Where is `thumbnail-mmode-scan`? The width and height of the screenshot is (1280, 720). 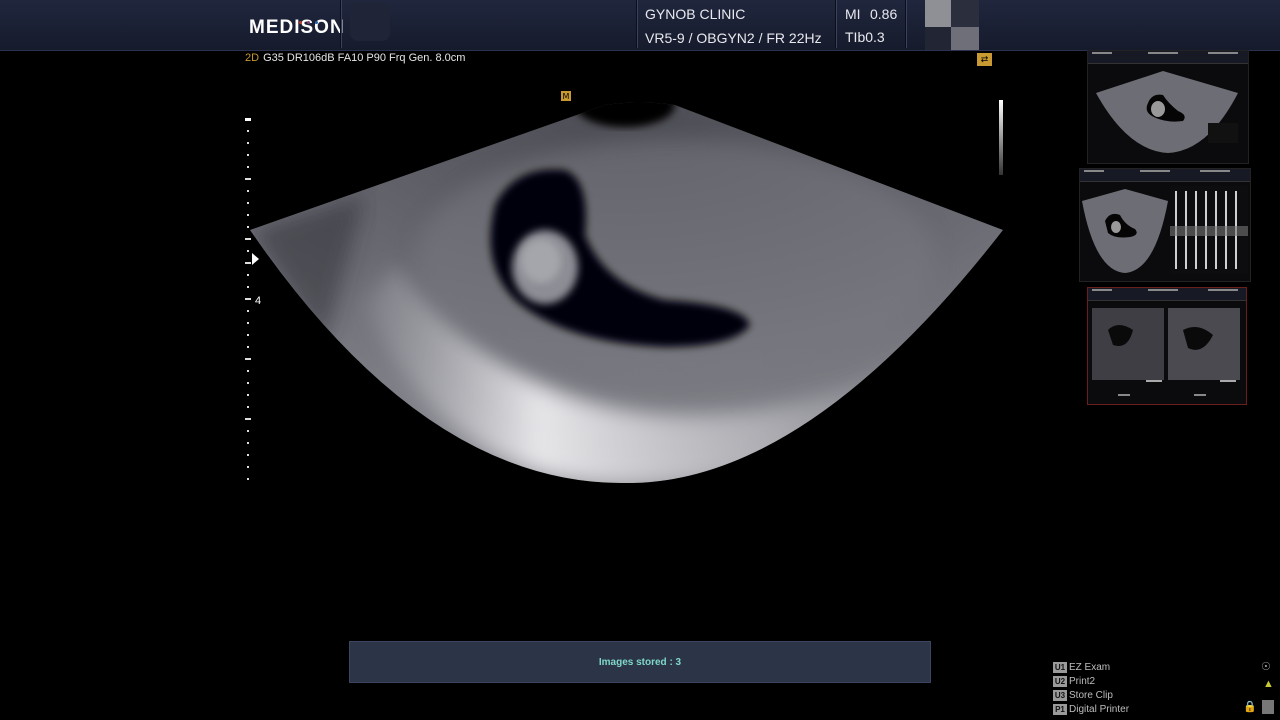
thumbnail-mmode-scan is located at coordinates (1165, 230).